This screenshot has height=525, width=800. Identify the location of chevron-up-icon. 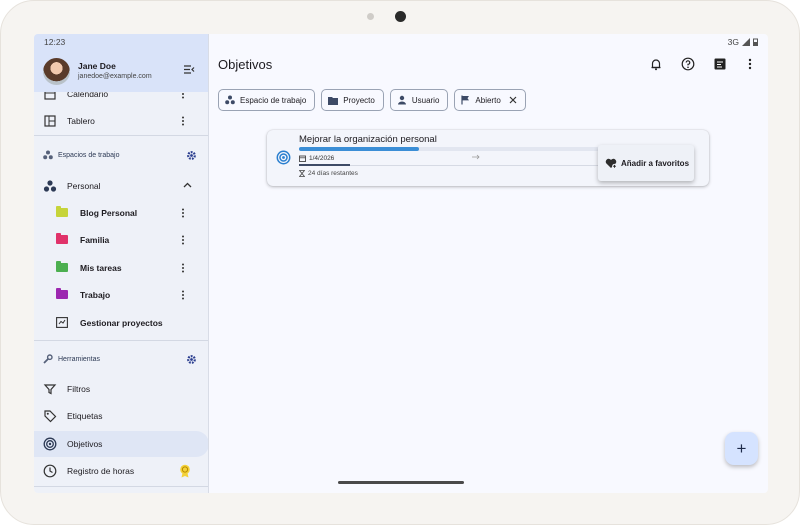
(187, 185).